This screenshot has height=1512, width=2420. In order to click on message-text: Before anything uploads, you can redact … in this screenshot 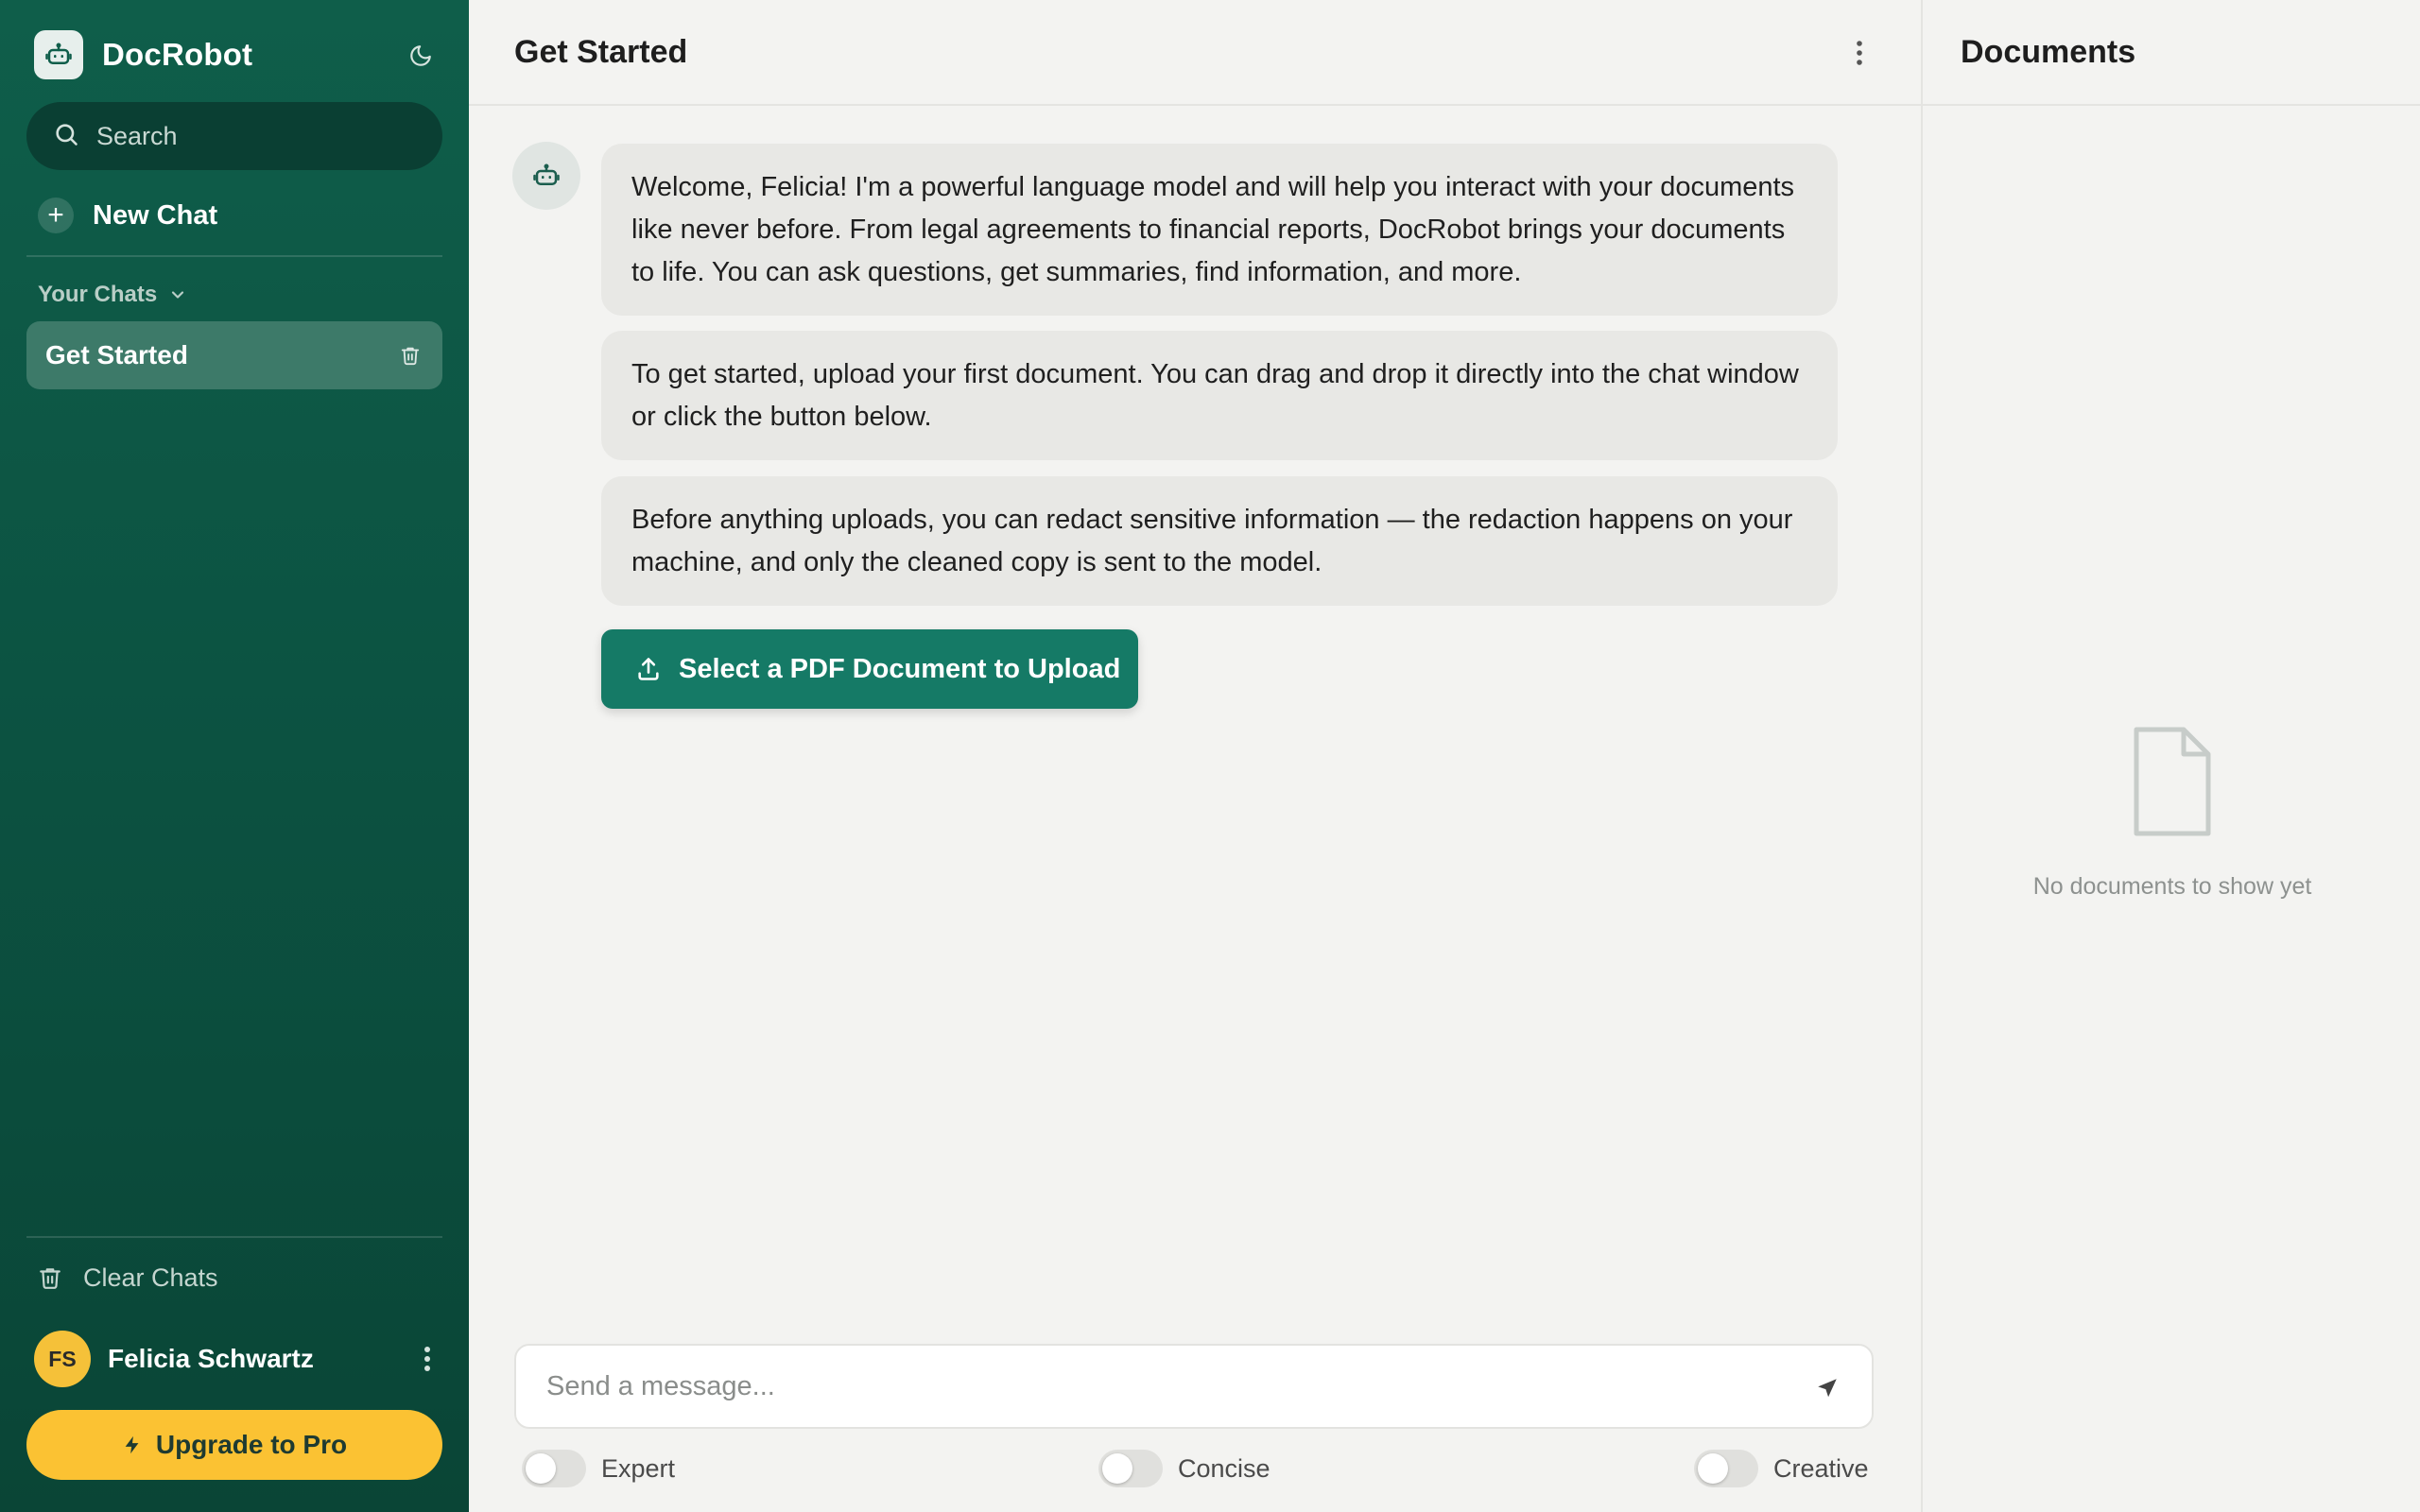, I will do `click(1212, 540)`.